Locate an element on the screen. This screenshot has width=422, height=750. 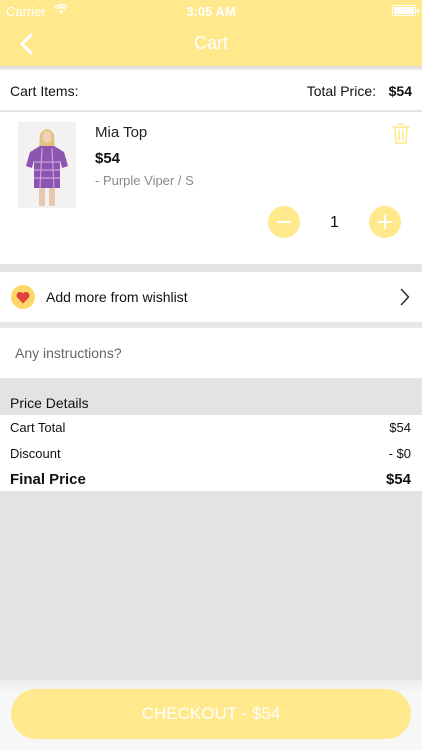
product-name: Mia Top is located at coordinates (121, 132).